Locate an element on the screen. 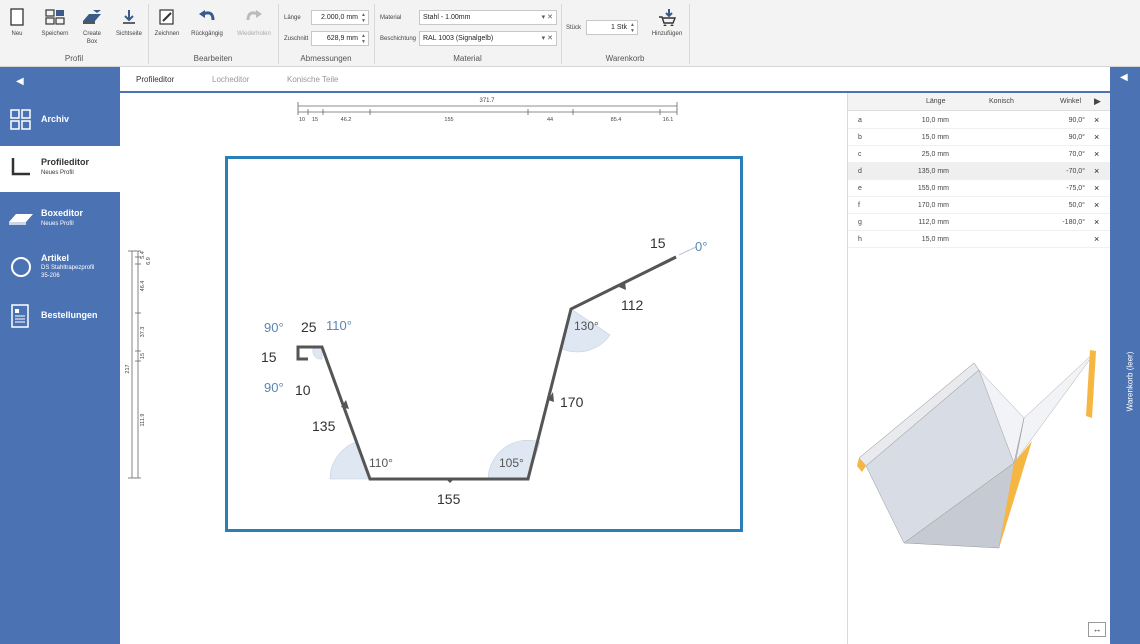  segment-length-label: 170 is located at coordinates (572, 402).